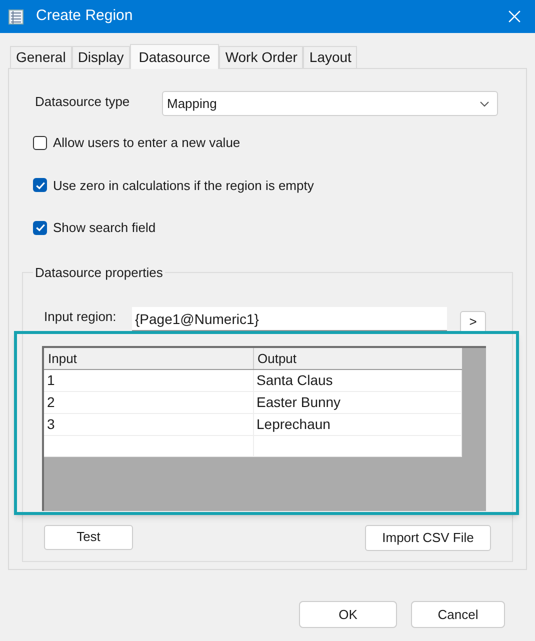  What do you see at coordinates (514, 16) in the screenshot?
I see `close-icon` at bounding box center [514, 16].